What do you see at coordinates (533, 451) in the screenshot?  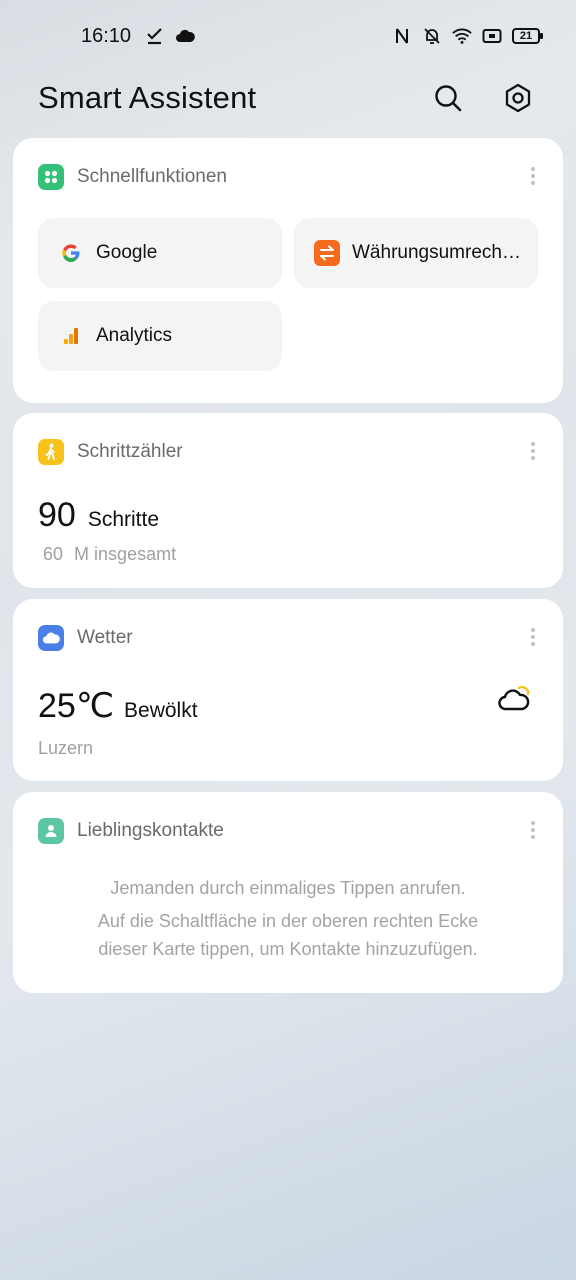 I see `pedometer-more-button` at bounding box center [533, 451].